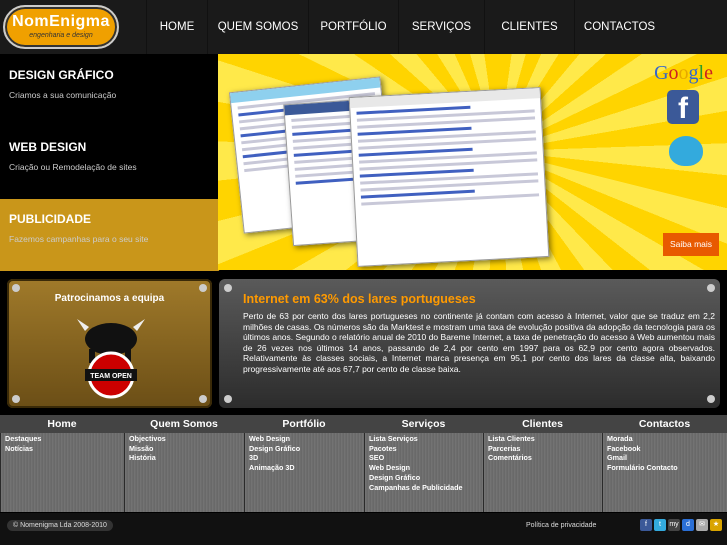 The width and height of the screenshot is (727, 545). I want to click on privacy-link: Política de privacidade, so click(561, 525).